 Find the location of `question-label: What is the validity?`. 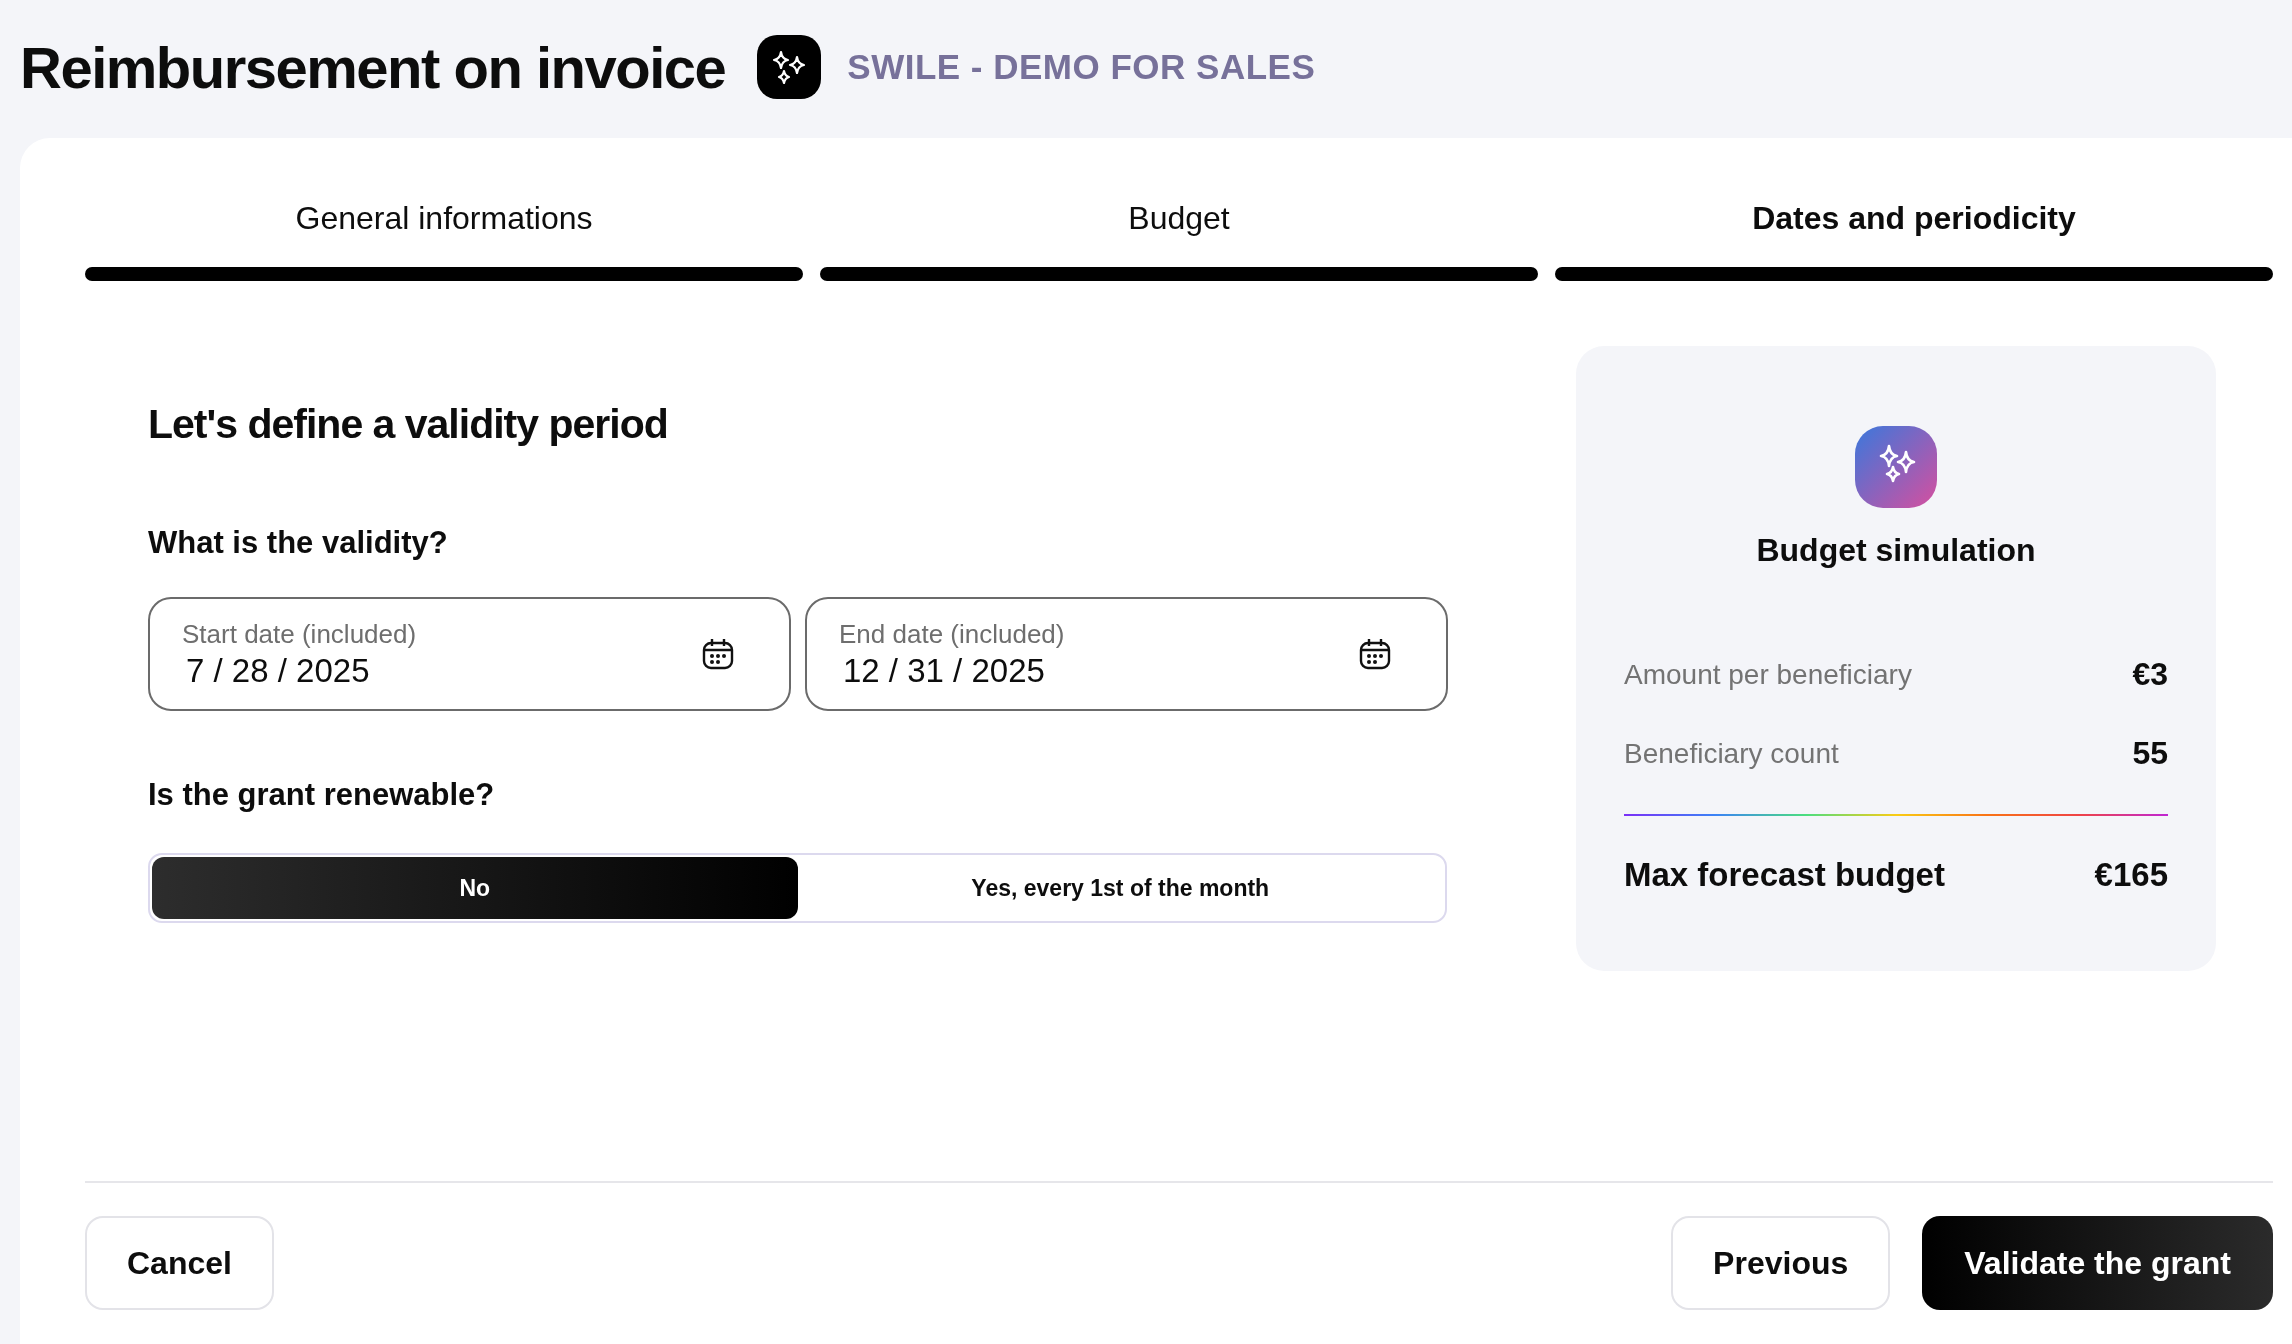

question-label: What is the validity? is located at coordinates (298, 543).